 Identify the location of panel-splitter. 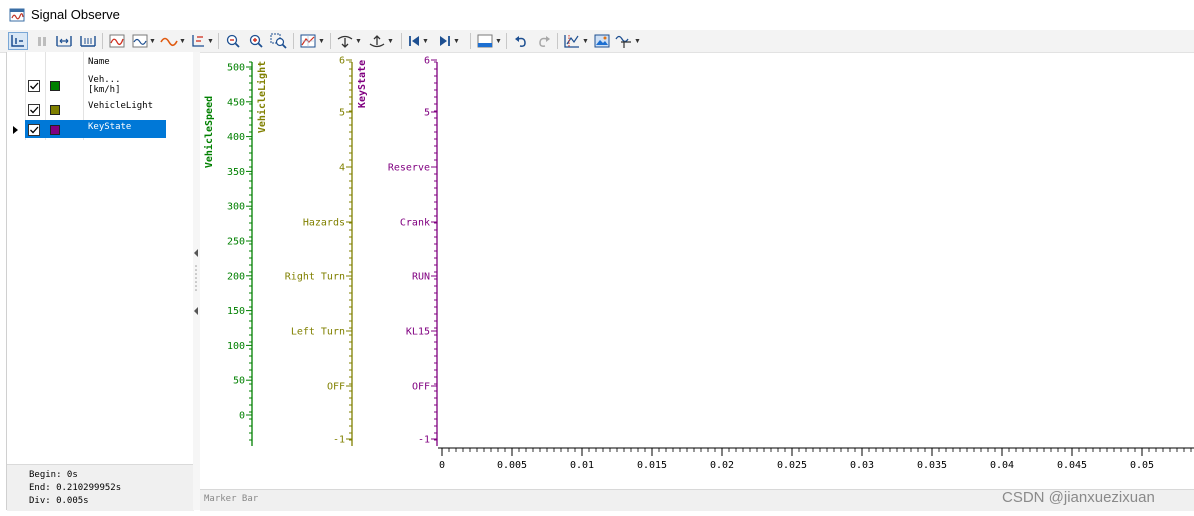
(196, 281).